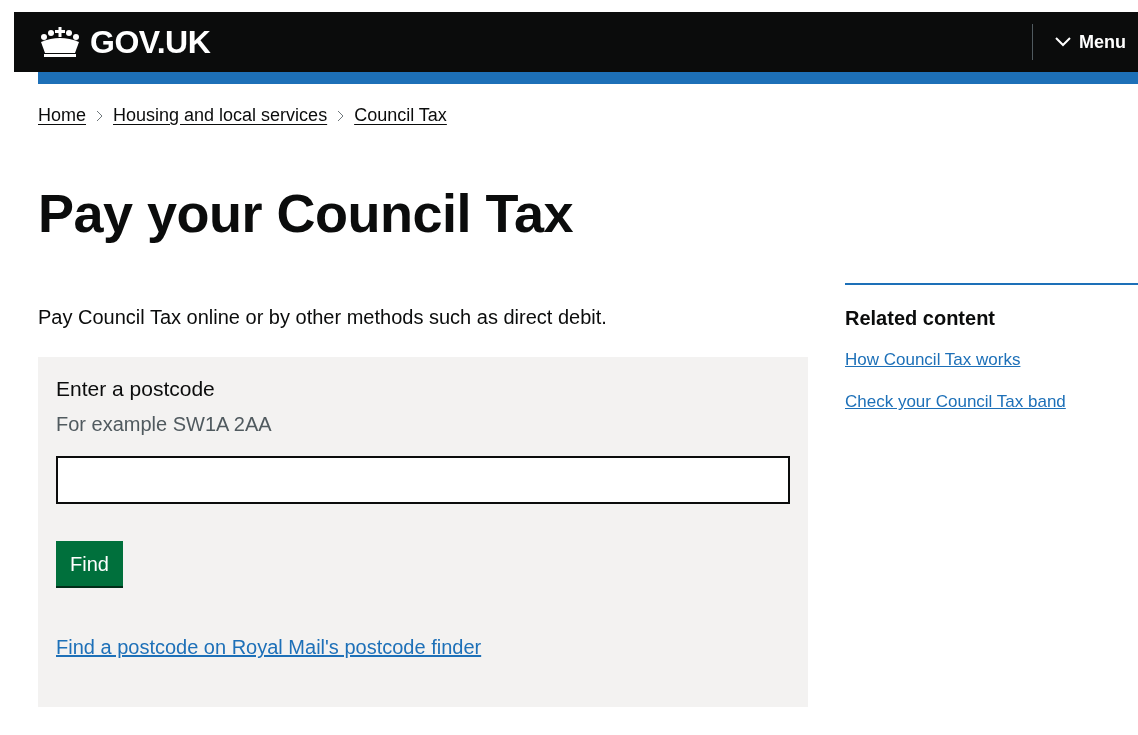 The image size is (1138, 735). What do you see at coordinates (400, 115) in the screenshot?
I see `breadcrumb-link: Council Tax` at bounding box center [400, 115].